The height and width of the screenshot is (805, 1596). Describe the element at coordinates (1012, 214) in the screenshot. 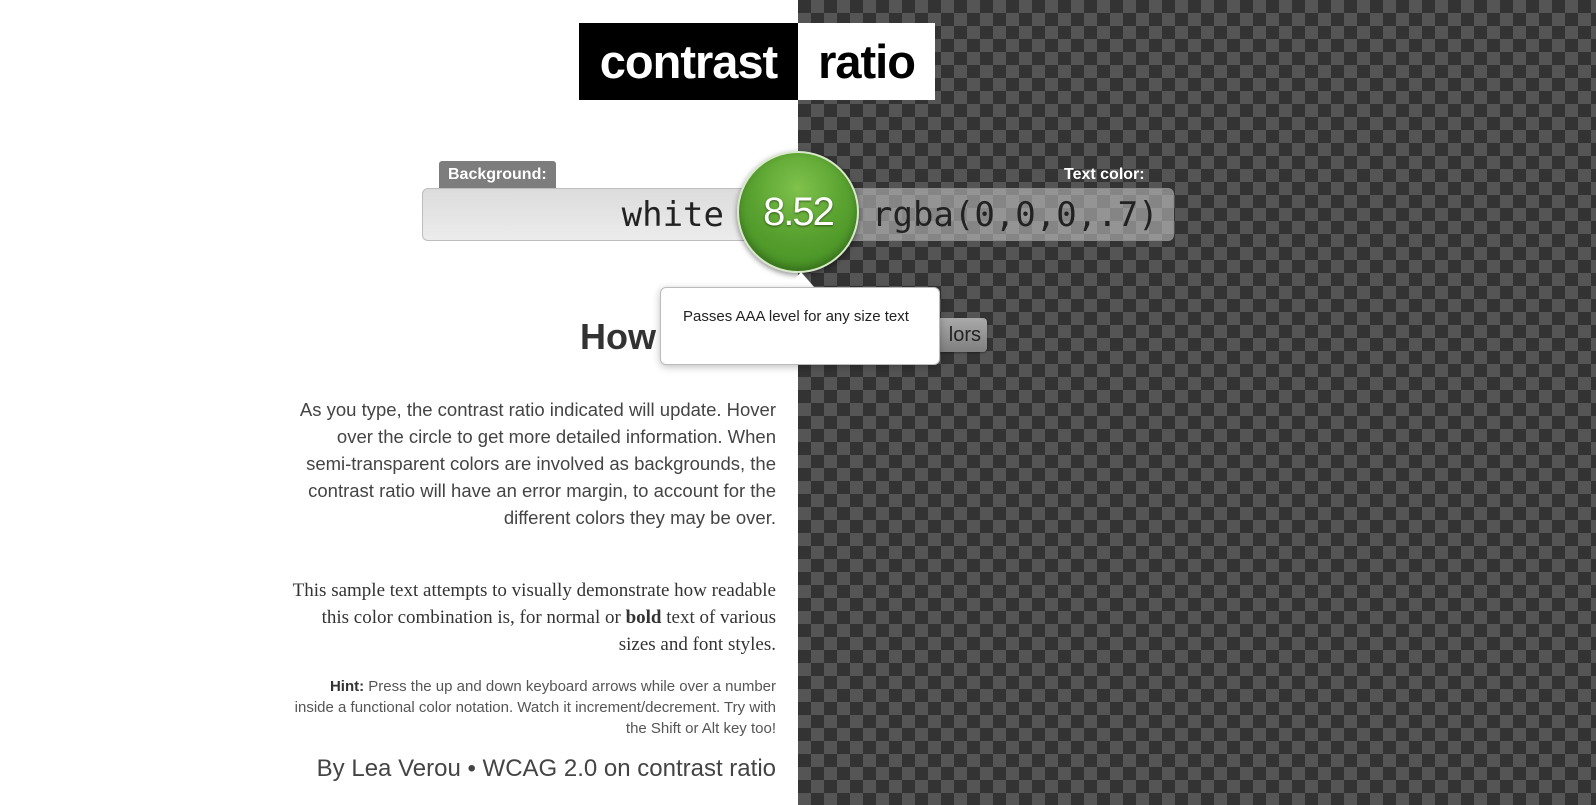

I see `text-color-input` at that location.